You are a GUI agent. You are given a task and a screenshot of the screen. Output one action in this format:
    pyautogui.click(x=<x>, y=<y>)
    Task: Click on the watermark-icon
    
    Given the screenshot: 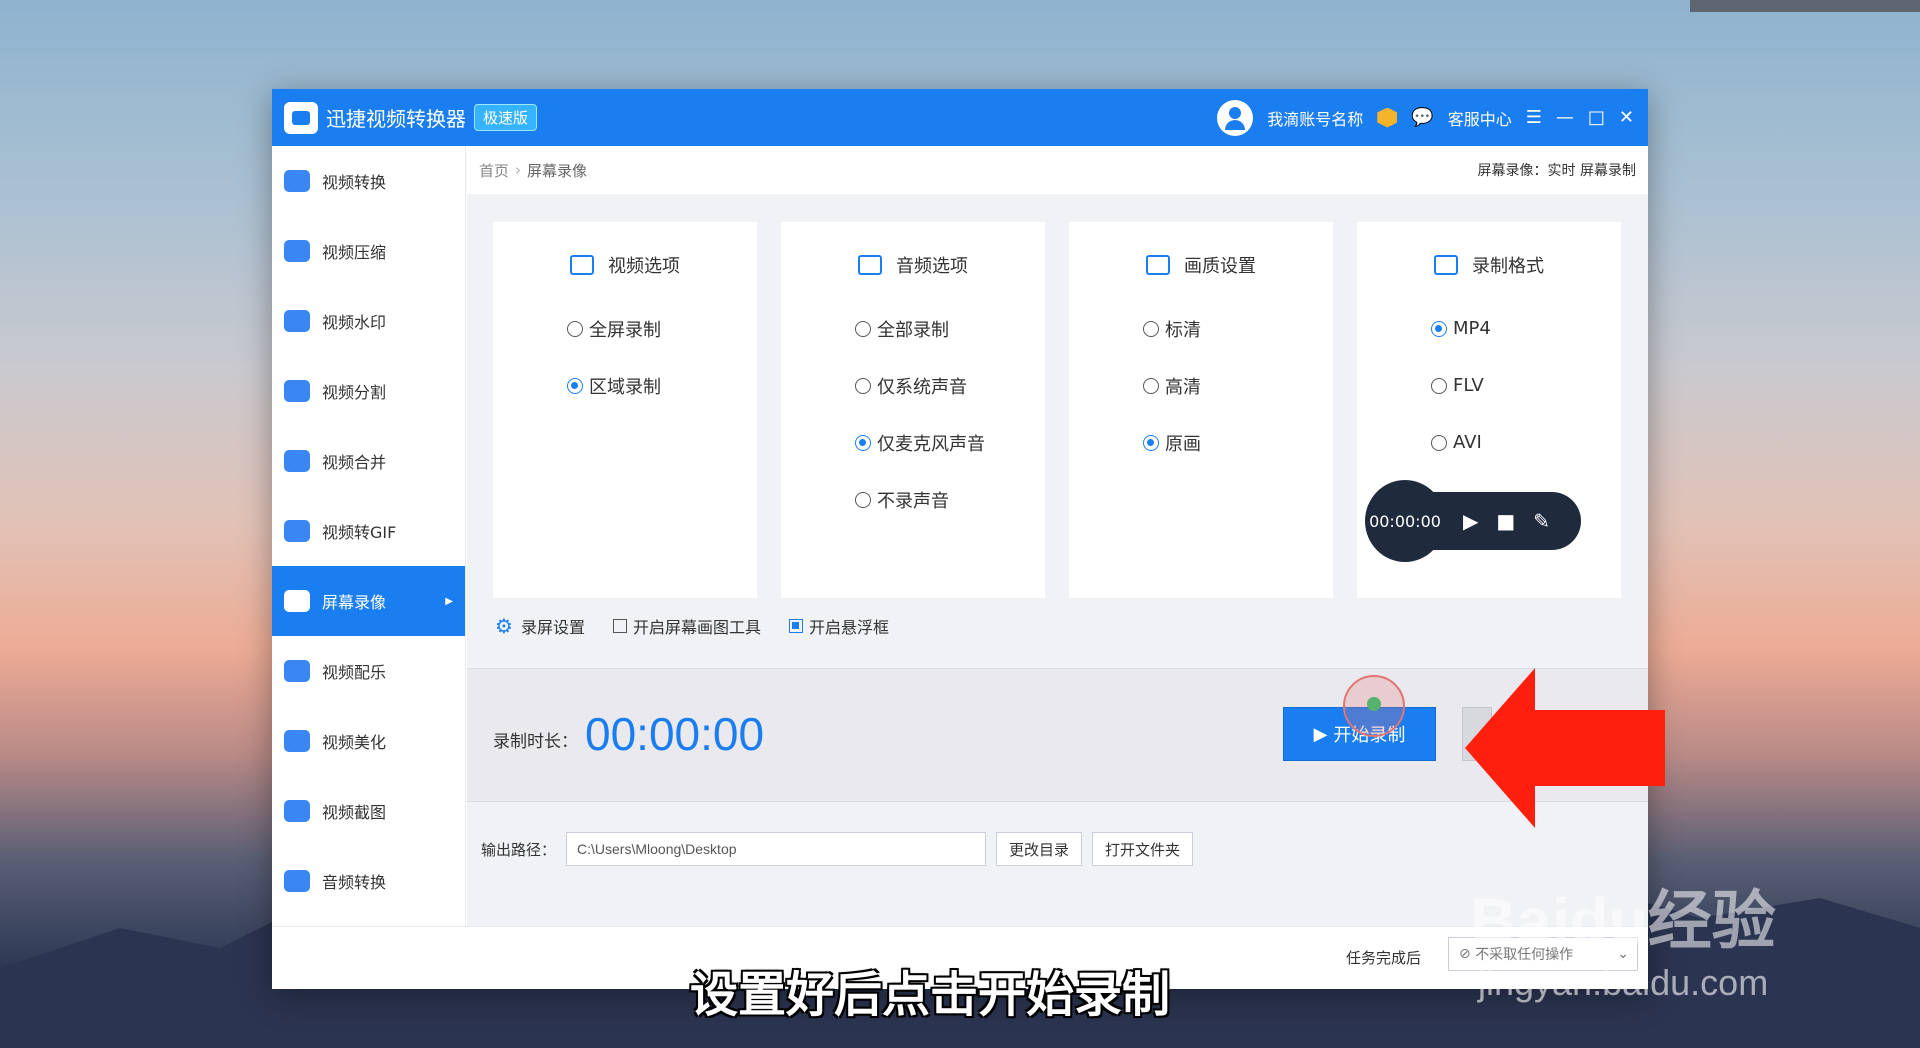 What is the action you would take?
    pyautogui.click(x=297, y=321)
    